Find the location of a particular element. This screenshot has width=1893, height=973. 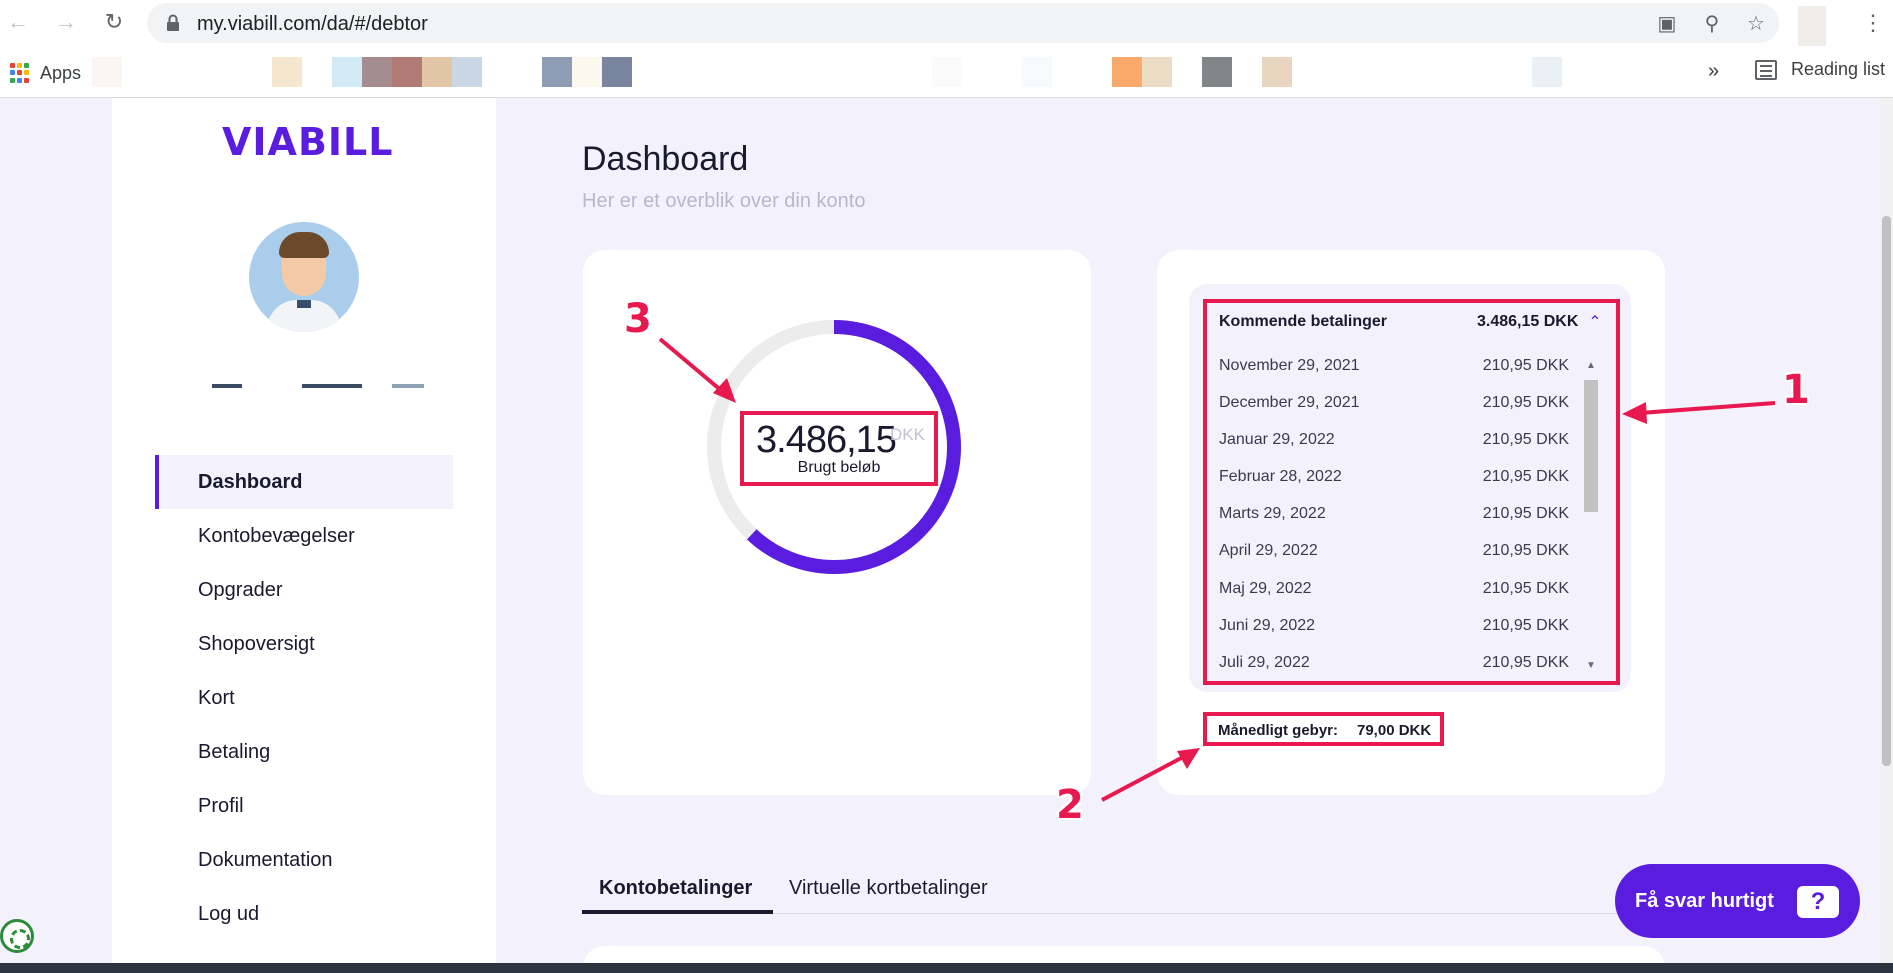

sidebar-item-betaling: Betaling is located at coordinates (304, 752).